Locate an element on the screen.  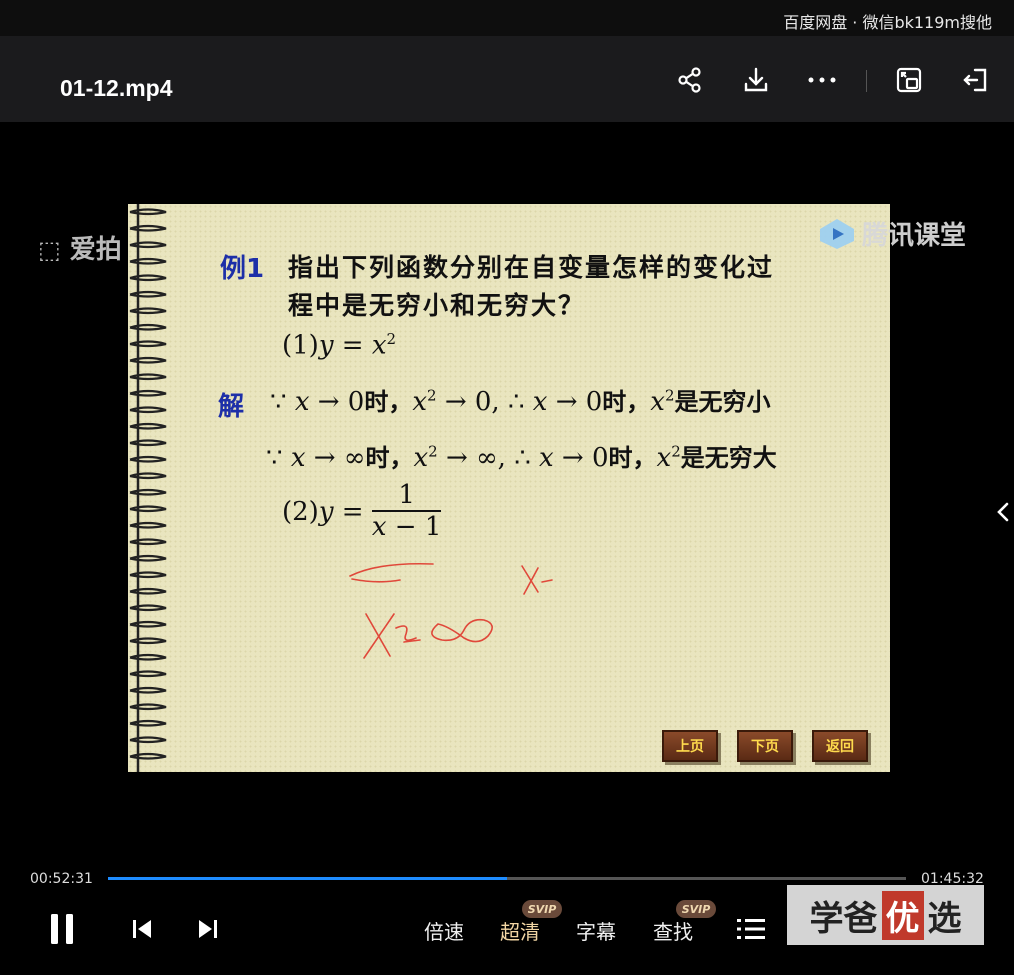
question-line-2: 程中是无穷小和无穷大？ is located at coordinates (437, 305).